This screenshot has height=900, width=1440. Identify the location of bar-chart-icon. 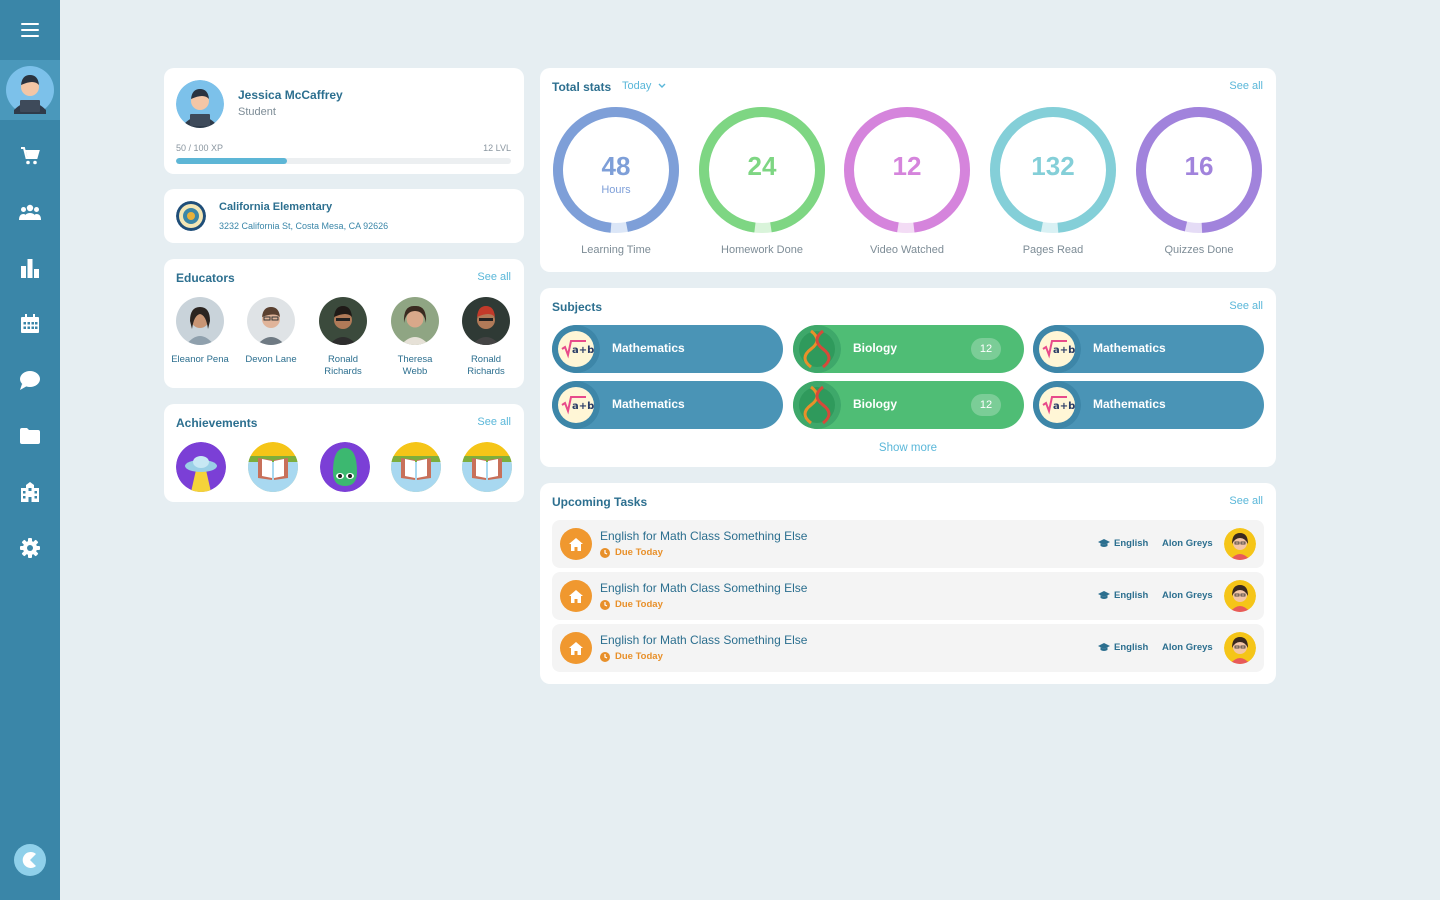
(30, 268).